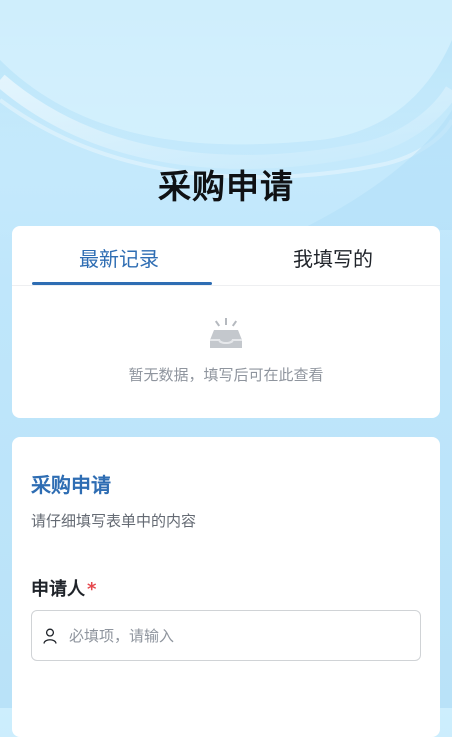 This screenshot has width=452, height=737. I want to click on records-tabs: 最新记录 我填写的, so click(226, 256).